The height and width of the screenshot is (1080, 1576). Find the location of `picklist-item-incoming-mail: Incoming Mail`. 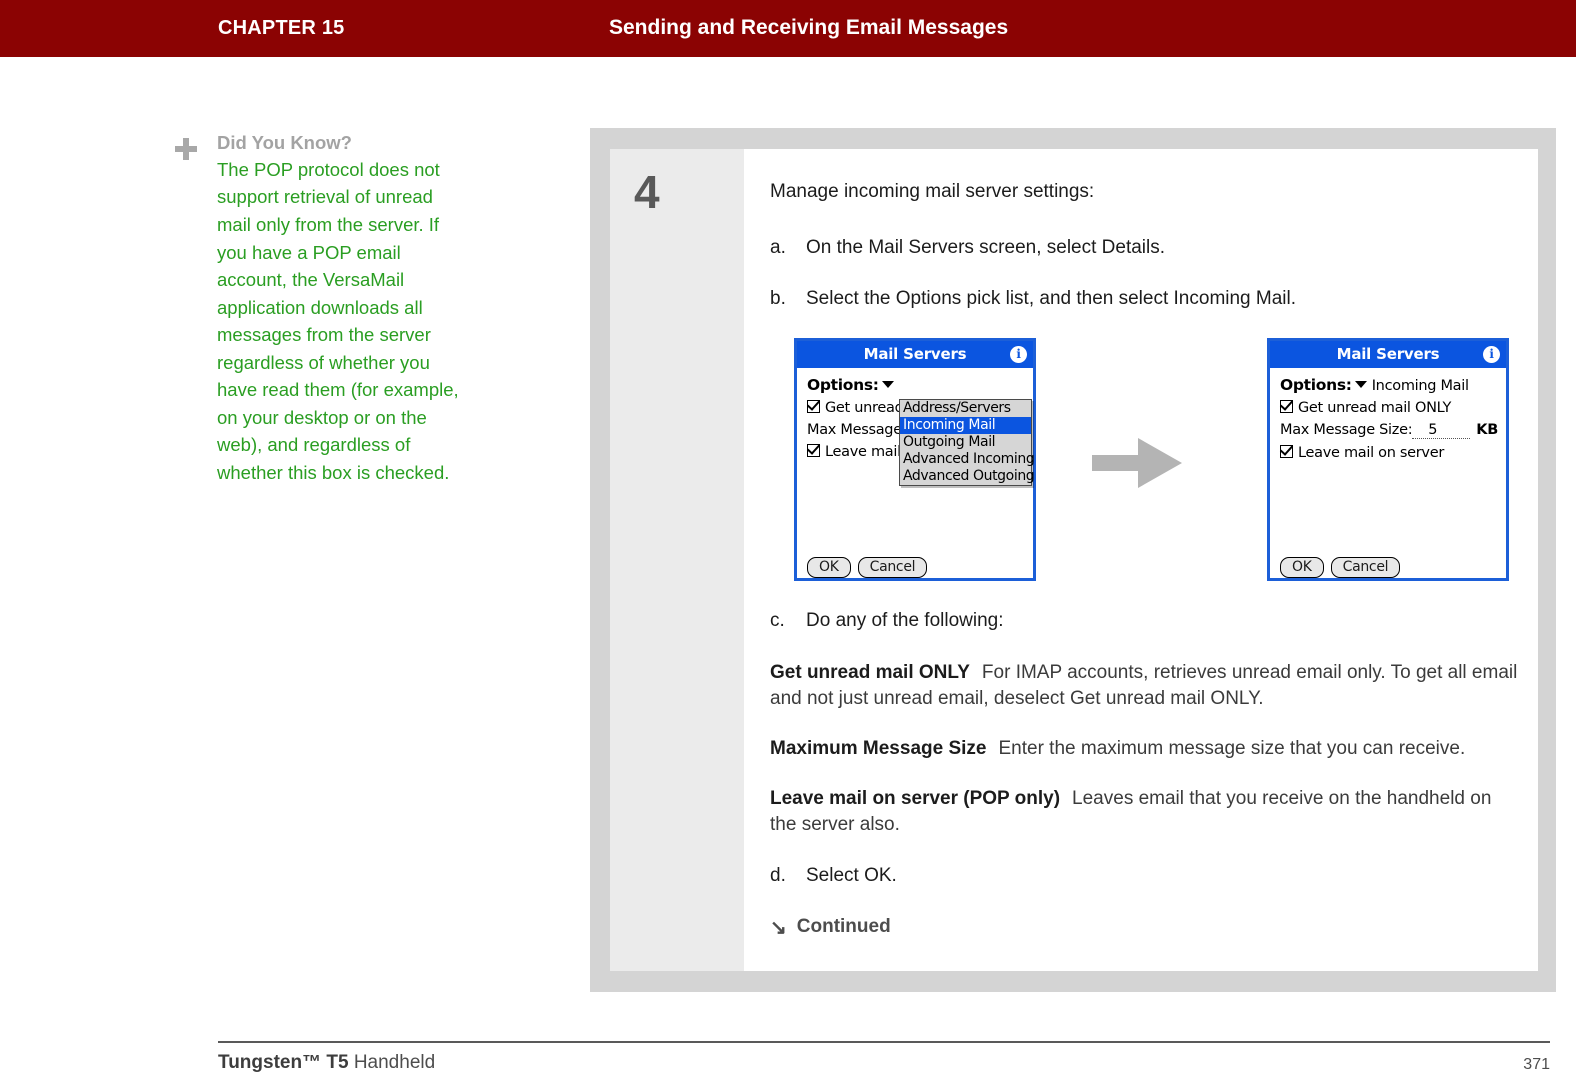

picklist-item-incoming-mail: Incoming Mail is located at coordinates (965, 425).